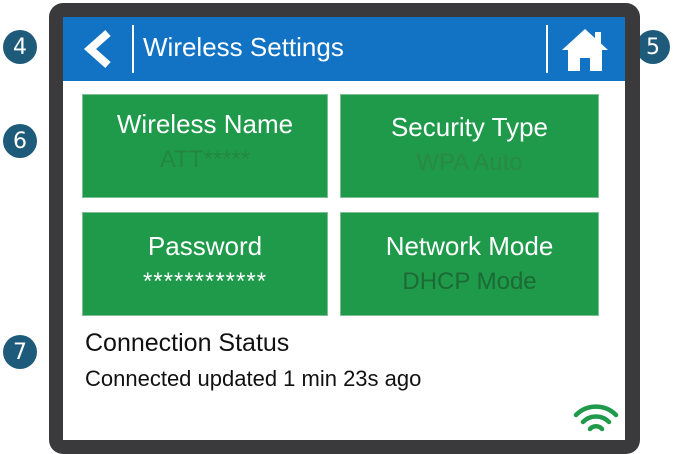 The image size is (673, 454). I want to click on password-value: ************, so click(205, 281).